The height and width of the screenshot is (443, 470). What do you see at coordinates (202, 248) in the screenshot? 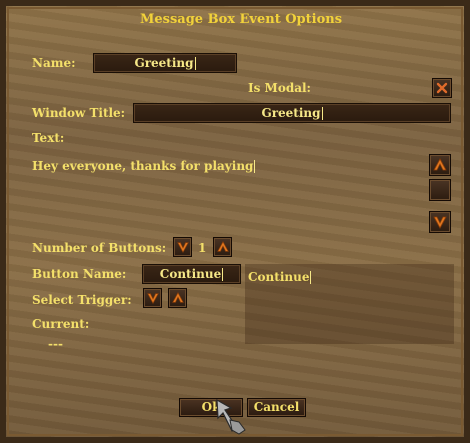
I see `number-of-buttons-value: 1` at bounding box center [202, 248].